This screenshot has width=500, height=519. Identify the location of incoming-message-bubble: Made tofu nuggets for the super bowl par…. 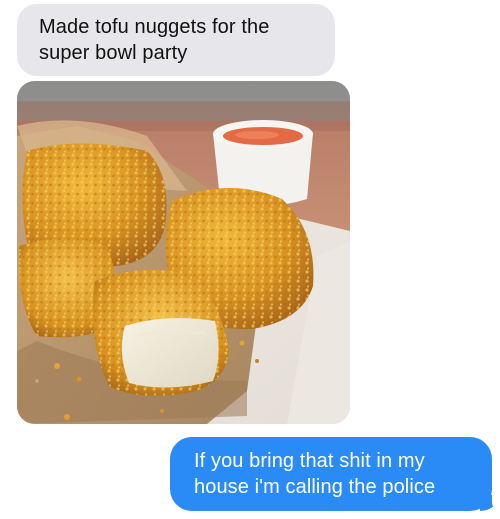
(176, 40).